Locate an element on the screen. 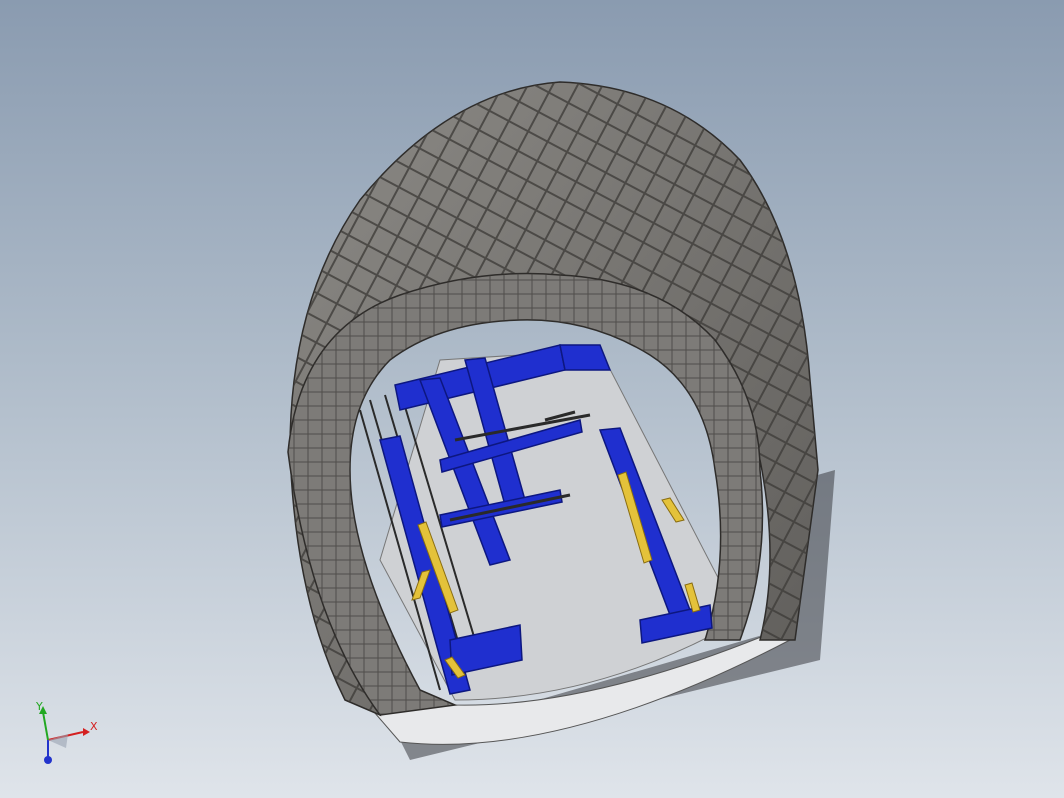 The height and width of the screenshot is (798, 1064). view-orientation-triad: X Y is located at coordinates (63, 735).